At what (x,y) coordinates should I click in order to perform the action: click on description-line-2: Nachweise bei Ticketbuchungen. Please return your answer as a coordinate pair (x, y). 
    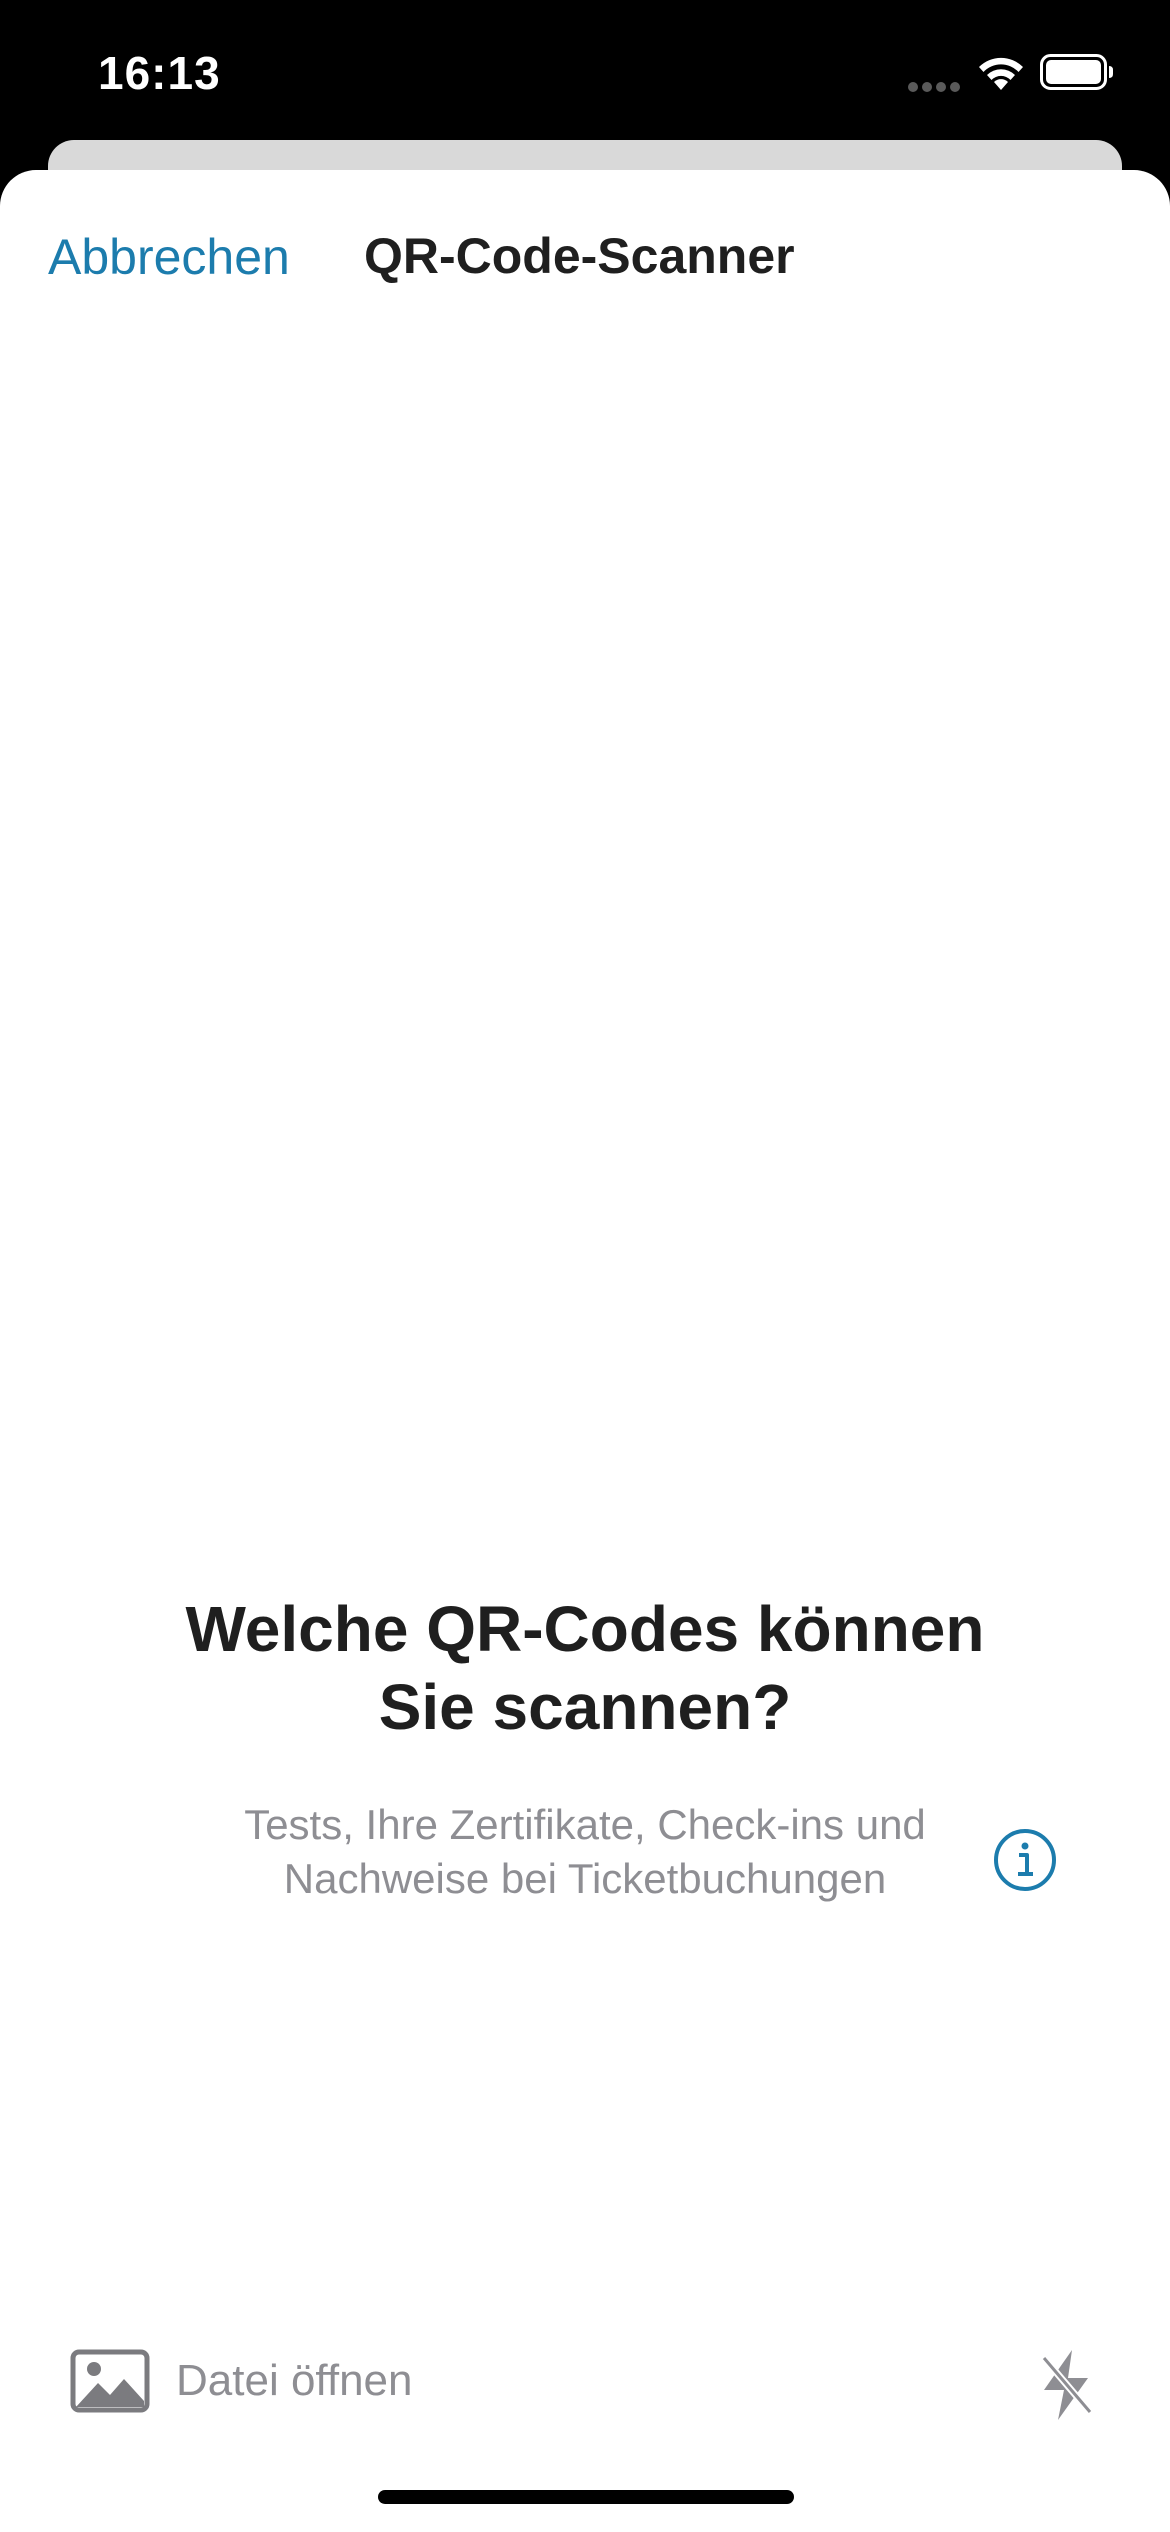
    Looking at the image, I should click on (585, 1878).